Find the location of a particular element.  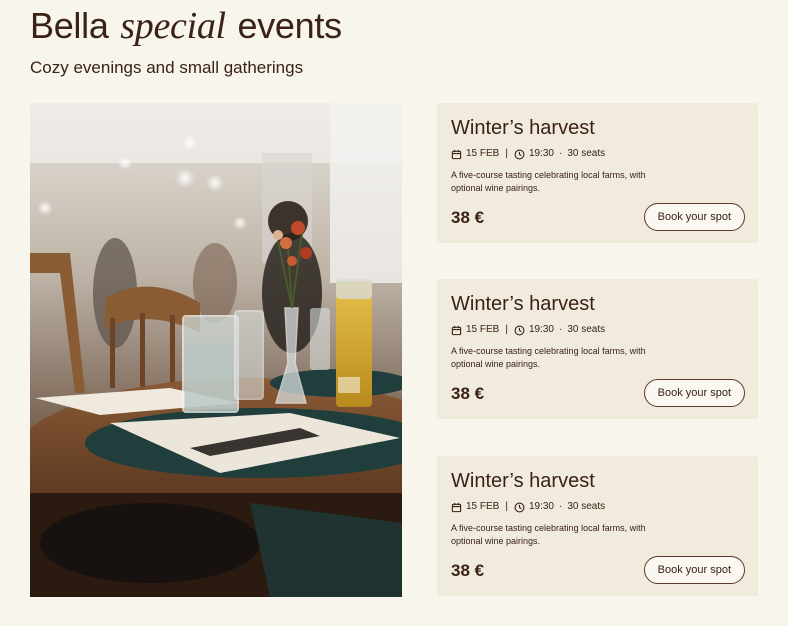

title-word-events: events is located at coordinates (290, 25).